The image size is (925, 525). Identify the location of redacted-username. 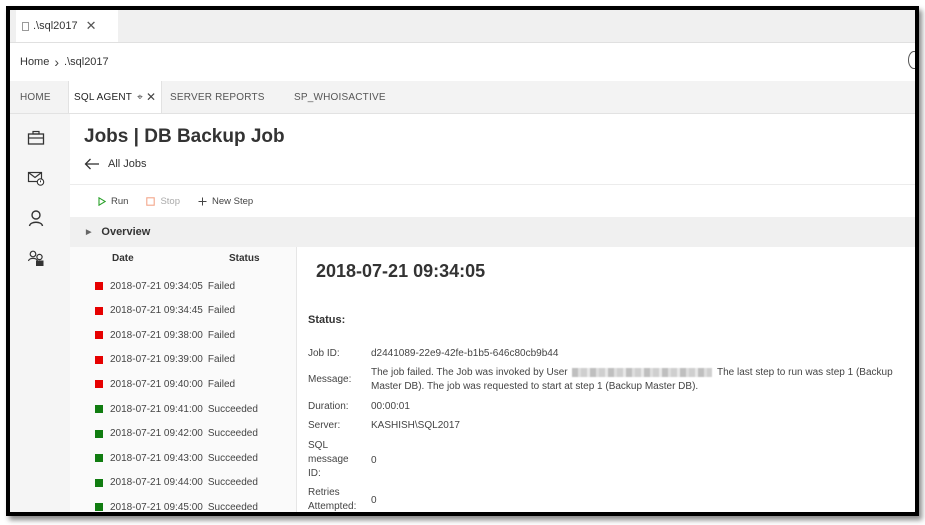
(642, 372).